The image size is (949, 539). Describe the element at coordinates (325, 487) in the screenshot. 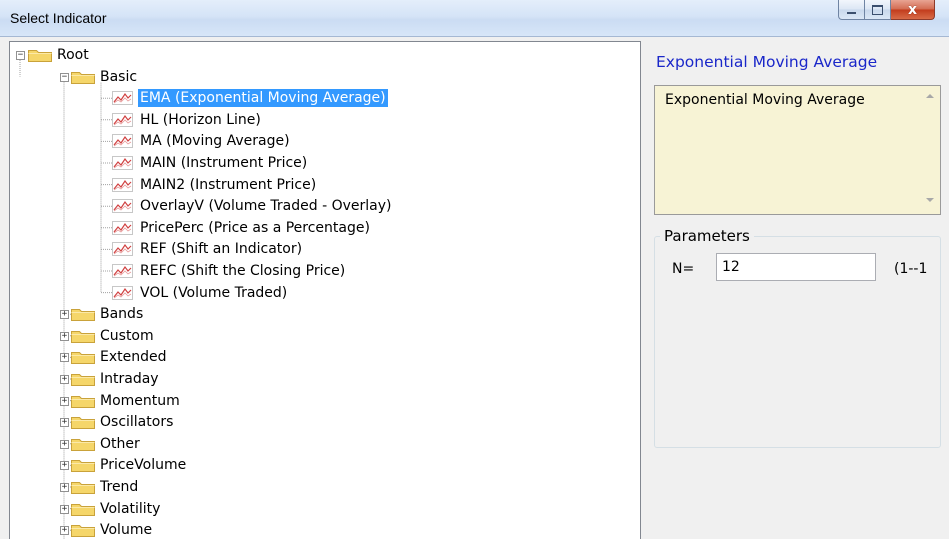

I see `tree-node-folder: + Trend` at that location.